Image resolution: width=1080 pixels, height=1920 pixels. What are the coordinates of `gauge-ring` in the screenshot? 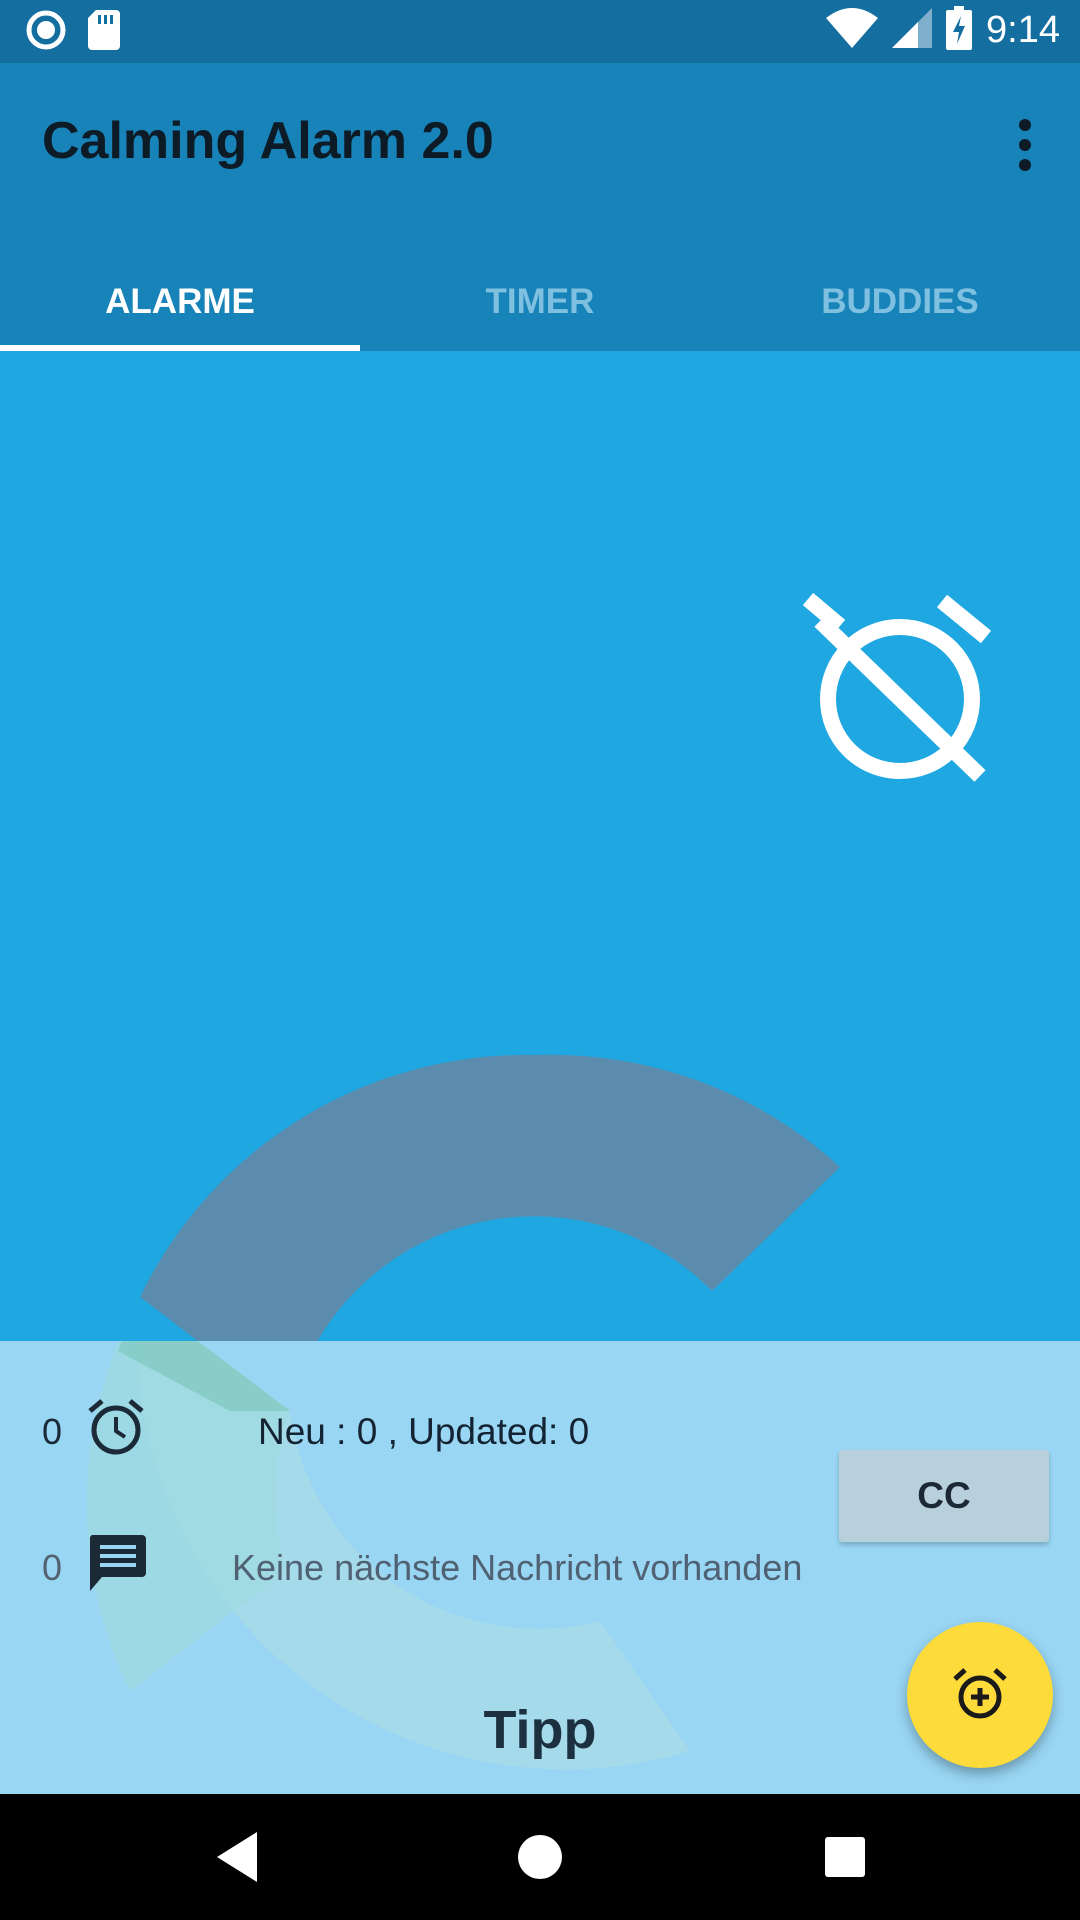 It's located at (490, 1197).